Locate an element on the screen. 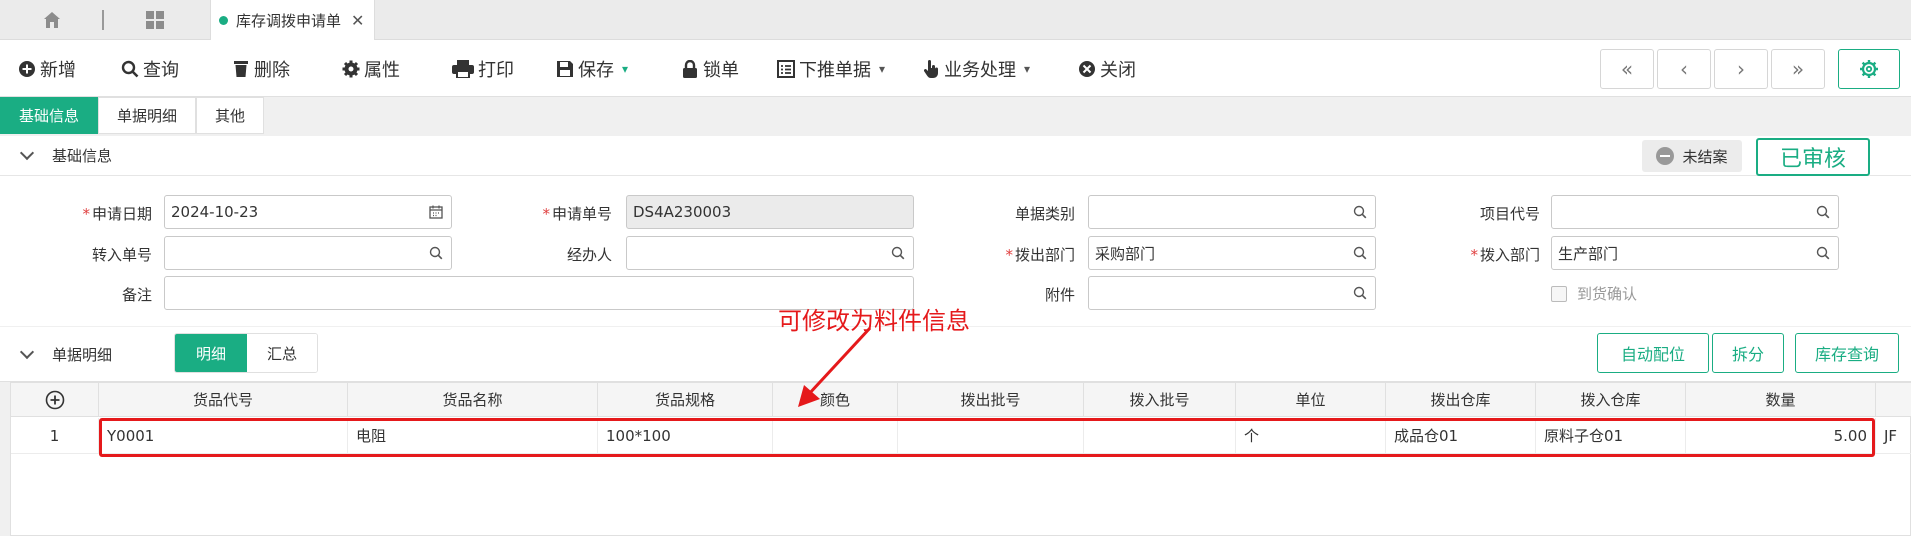  delete-button: 删除 is located at coordinates (261, 69).